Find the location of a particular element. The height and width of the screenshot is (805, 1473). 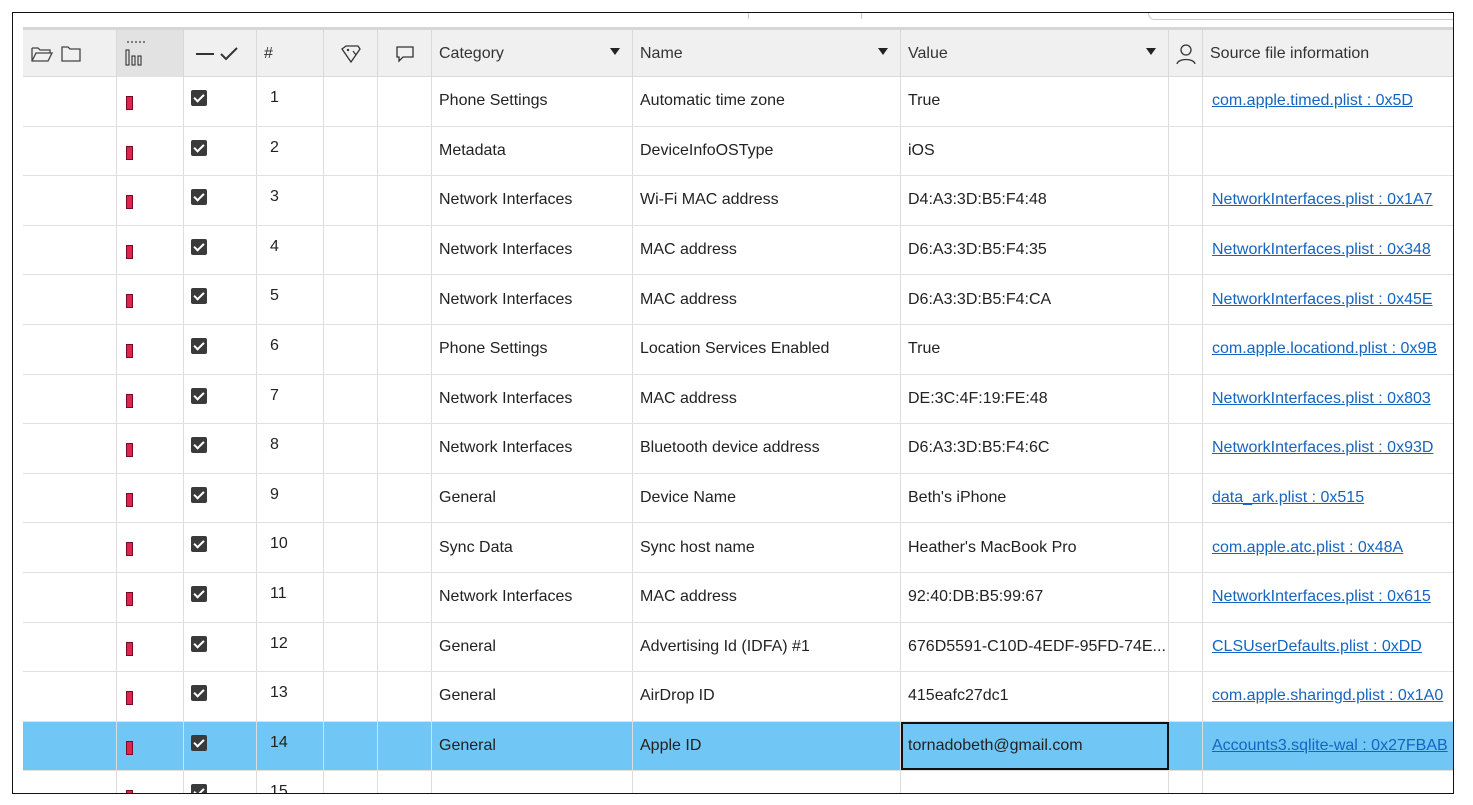

table-row: 15 is located at coordinates (738, 782).